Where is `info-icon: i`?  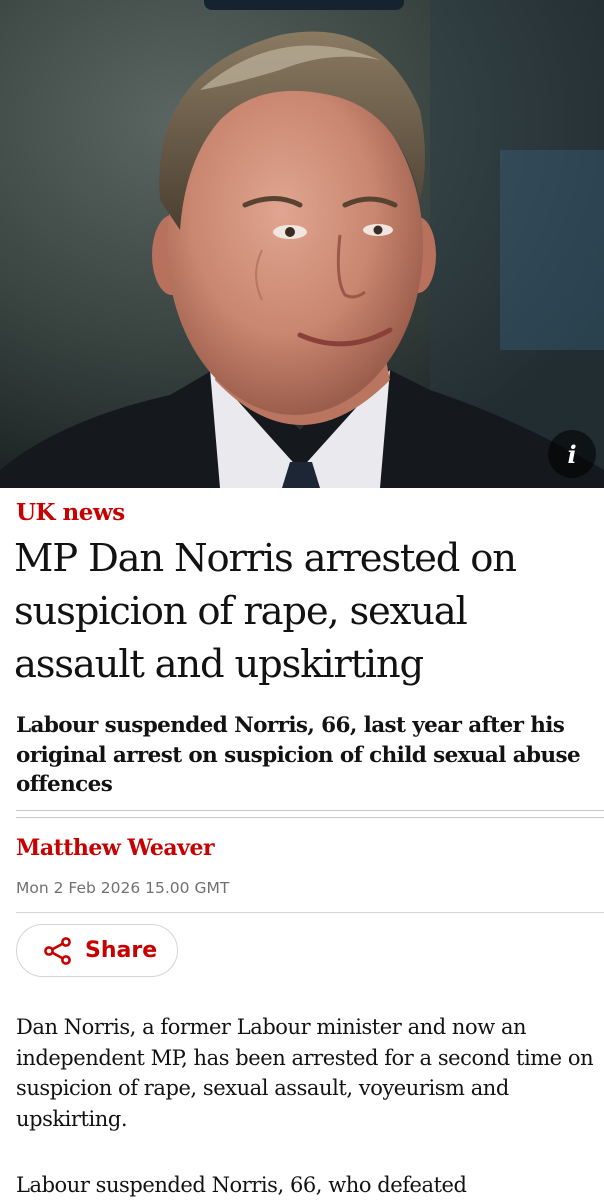
info-icon: i is located at coordinates (572, 454).